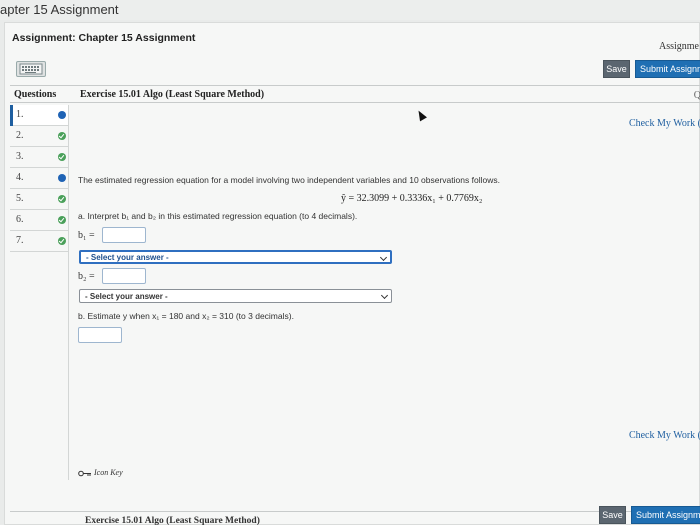 This screenshot has width=700, height=525. Describe the element at coordinates (104, 38) in the screenshot. I see `assignment-title: Assignment: Chapter 15 Assignment` at that location.